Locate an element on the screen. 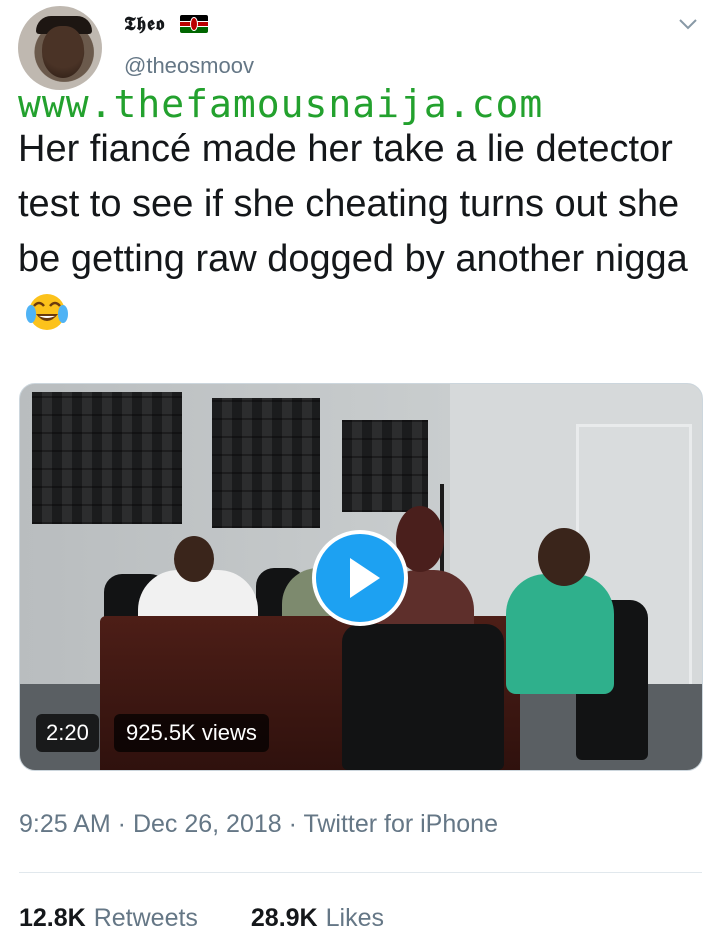 This screenshot has height=935, width=720. foreground-chair is located at coordinates (423, 697).